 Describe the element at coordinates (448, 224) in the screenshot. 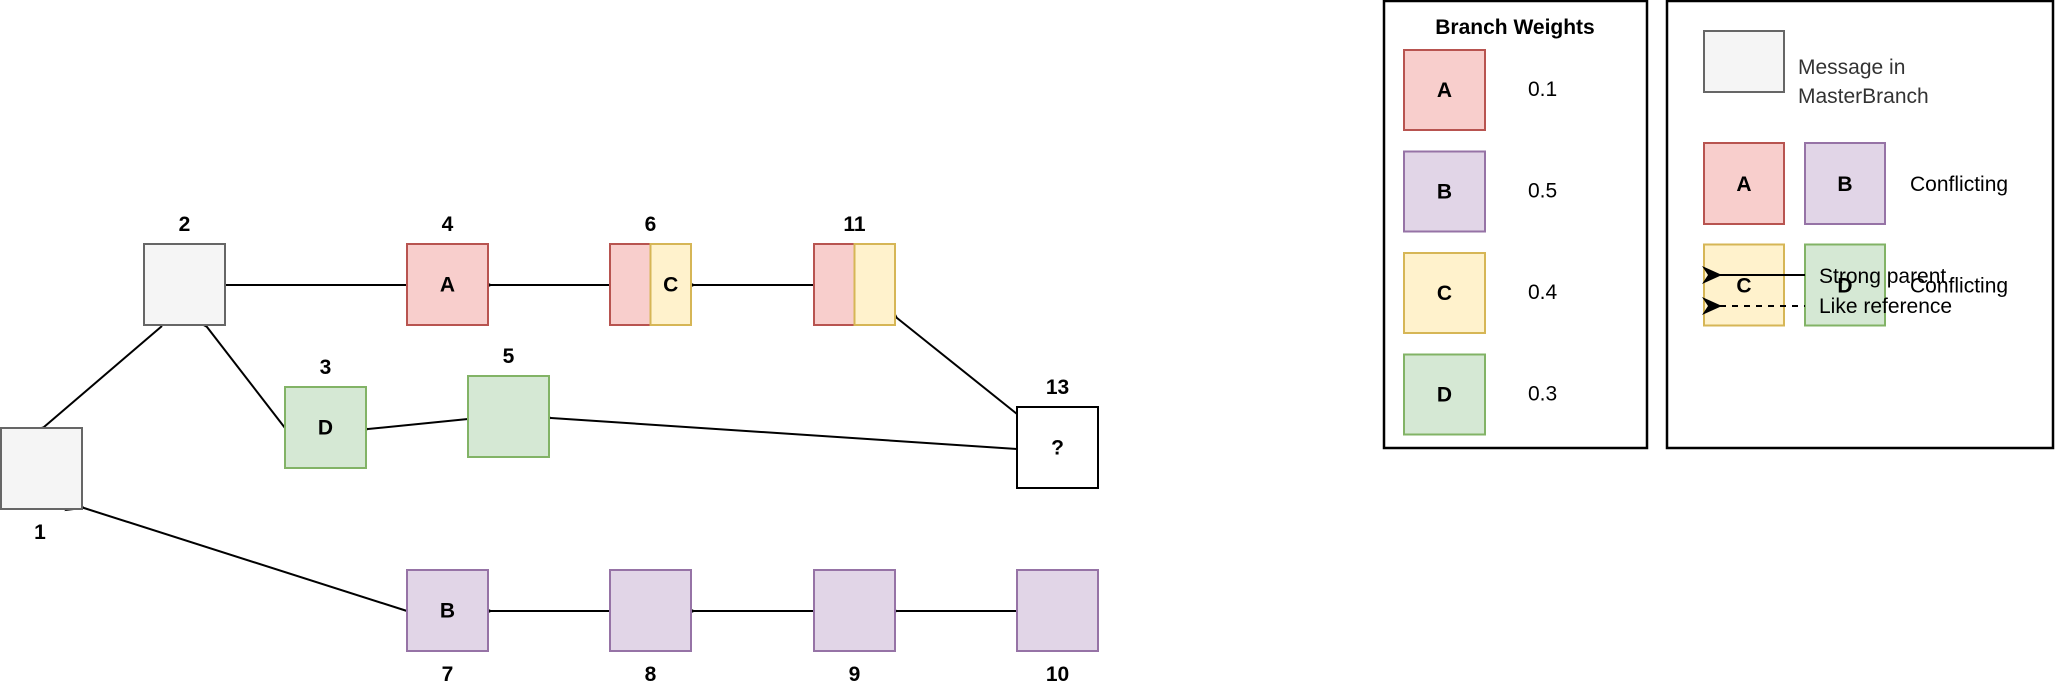

I see `node-4-label: 4` at that location.